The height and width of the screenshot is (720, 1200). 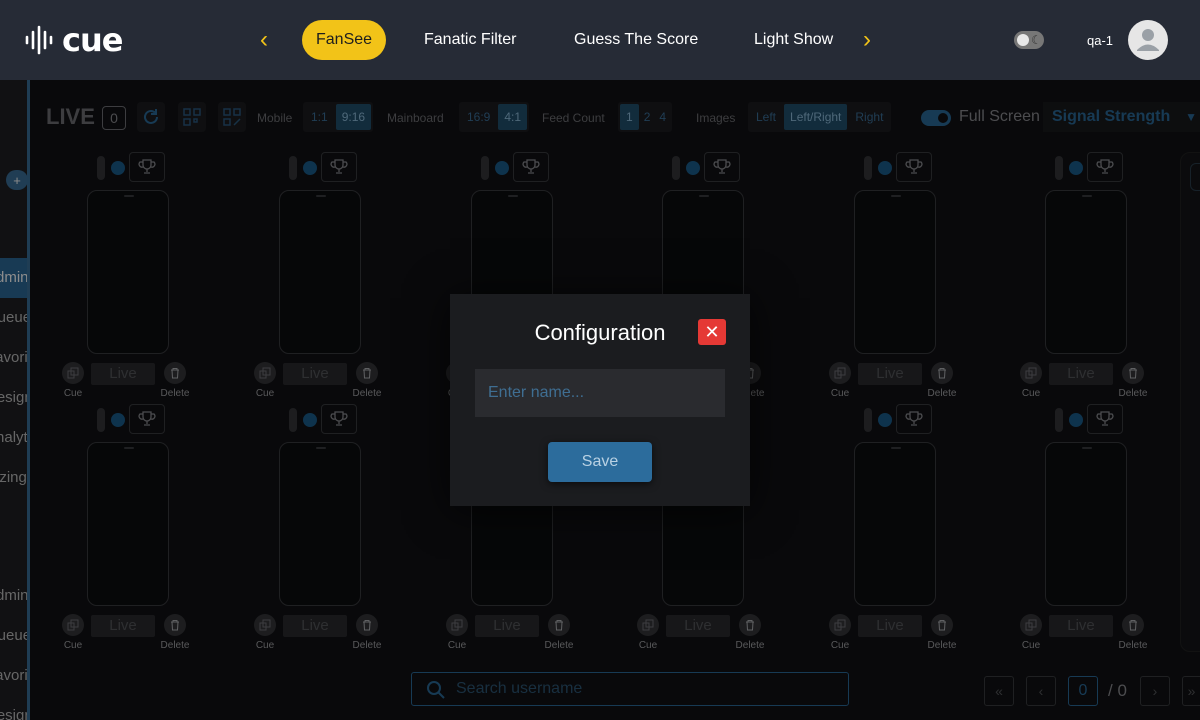 What do you see at coordinates (793, 40) in the screenshot?
I see `tab-light-show: Light Show` at bounding box center [793, 40].